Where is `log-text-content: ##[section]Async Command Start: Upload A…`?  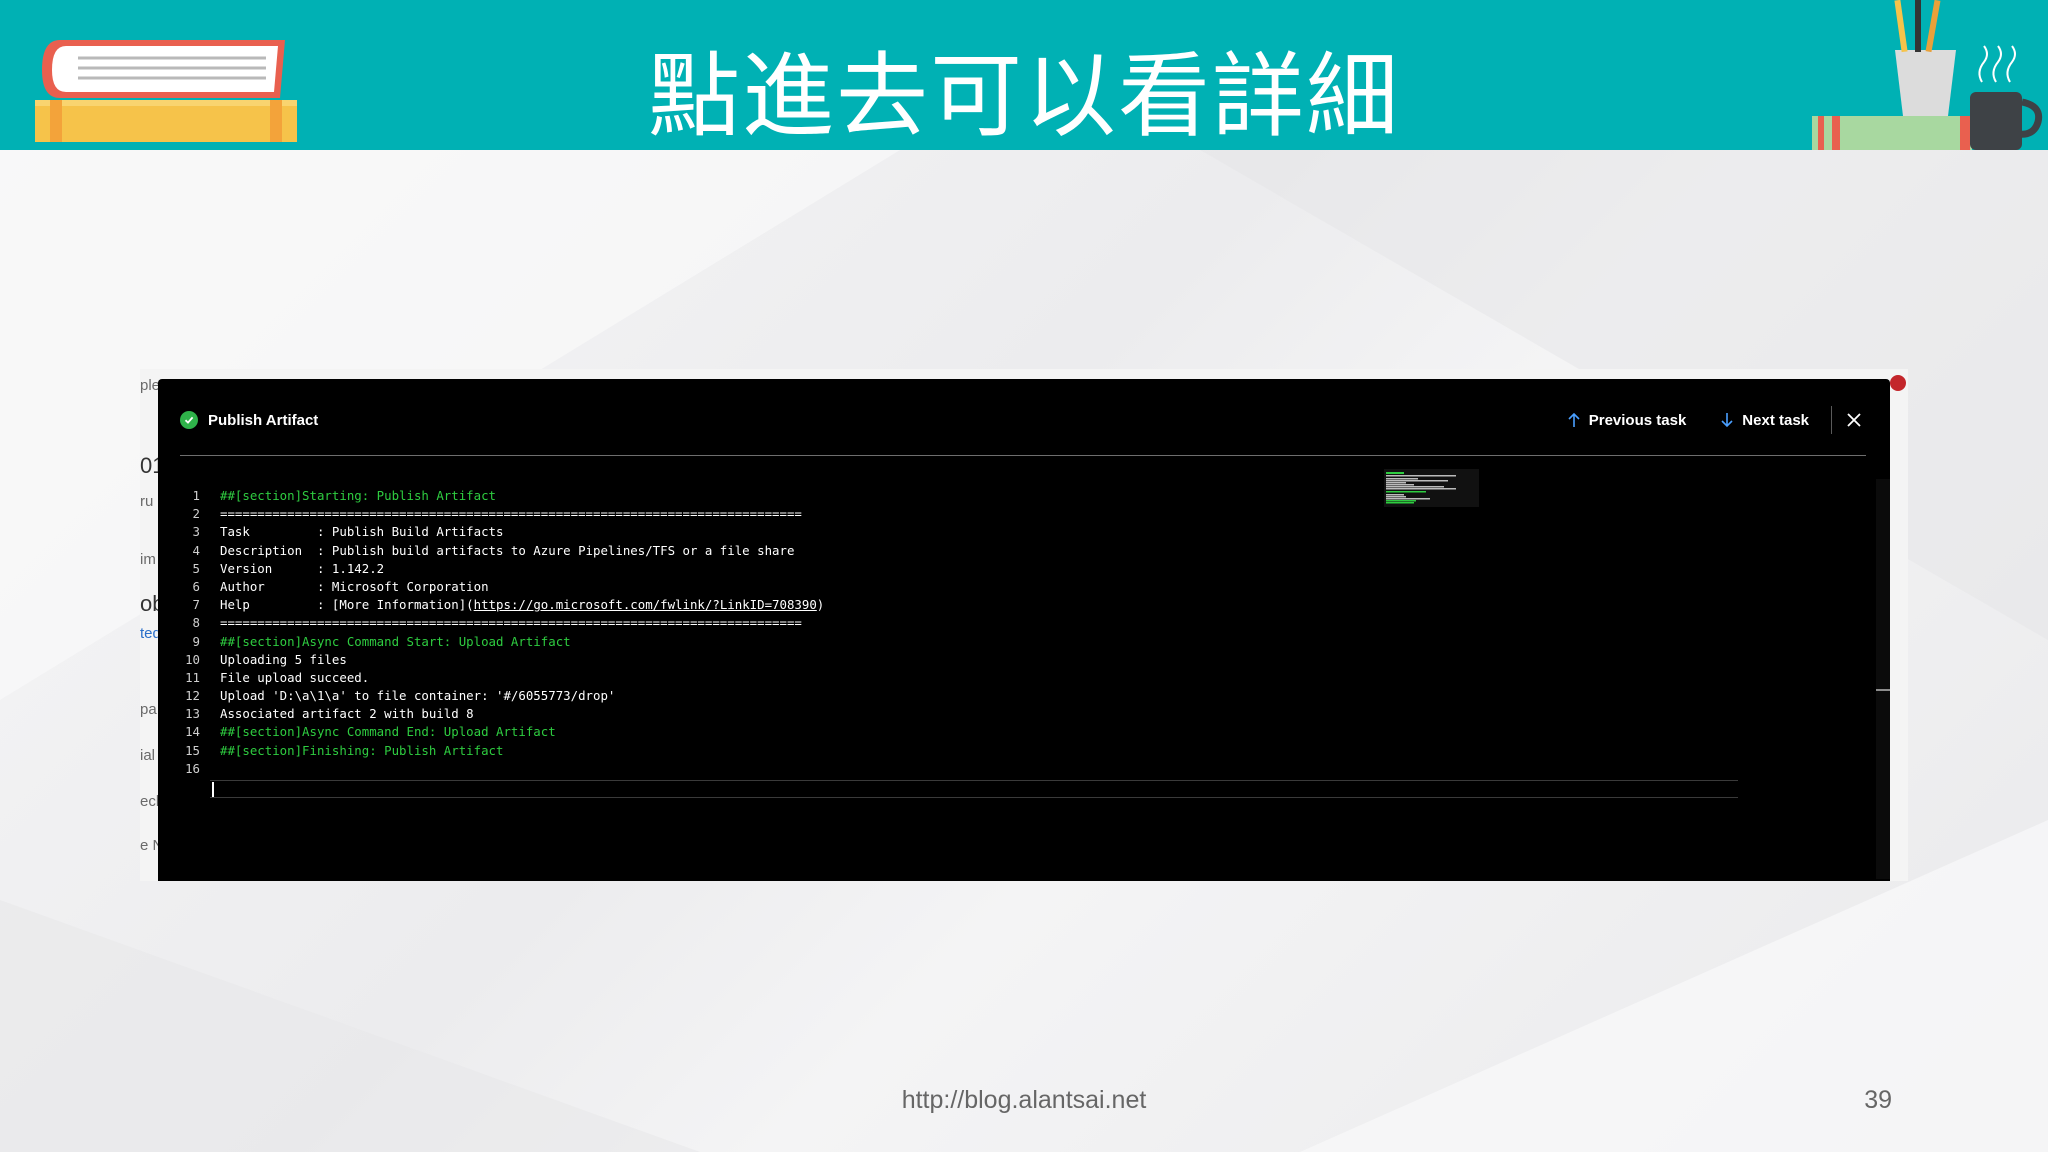 log-text-content: ##[section]Async Command Start: Upload A… is located at coordinates (395, 641).